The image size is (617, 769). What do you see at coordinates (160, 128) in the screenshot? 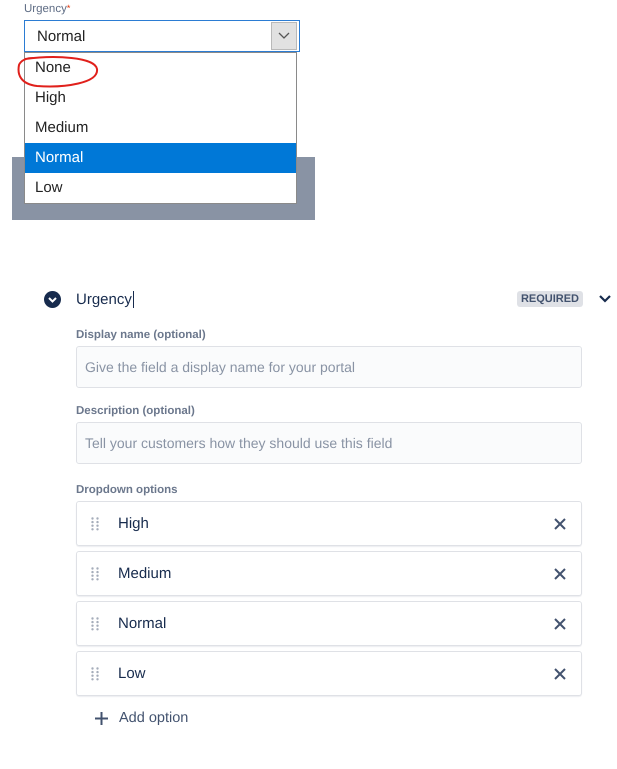
I see `dropdown-option: Medium` at bounding box center [160, 128].